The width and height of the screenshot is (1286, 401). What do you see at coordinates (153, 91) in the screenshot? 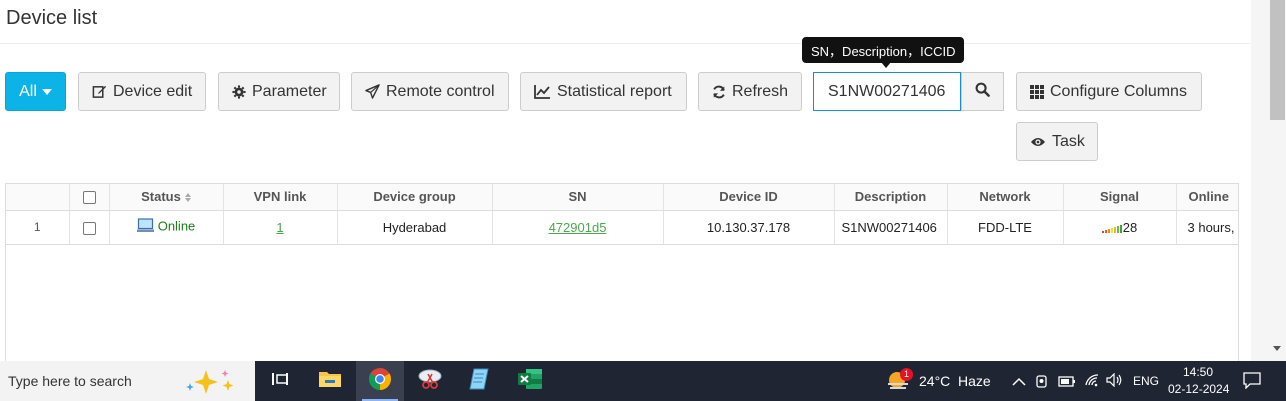
I see `device-edit-label: Device edit` at bounding box center [153, 91].